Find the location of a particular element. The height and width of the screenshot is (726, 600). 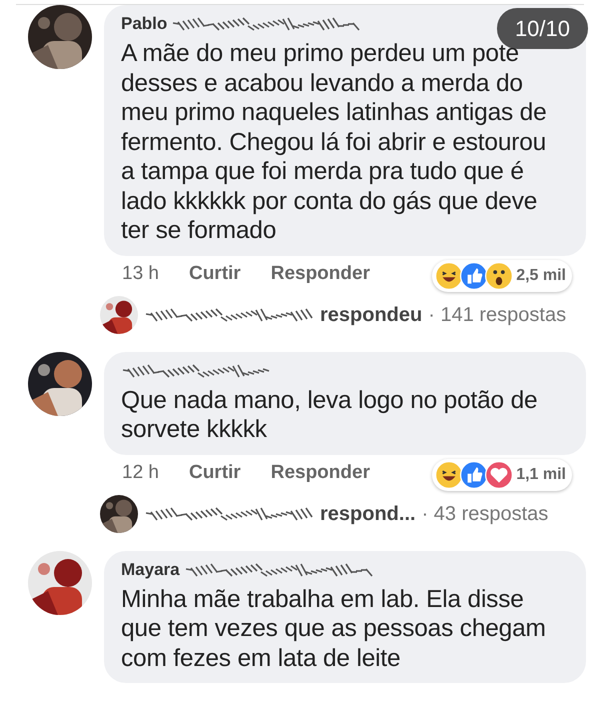

reactions-pill: 1,1 mil is located at coordinates (502, 474).